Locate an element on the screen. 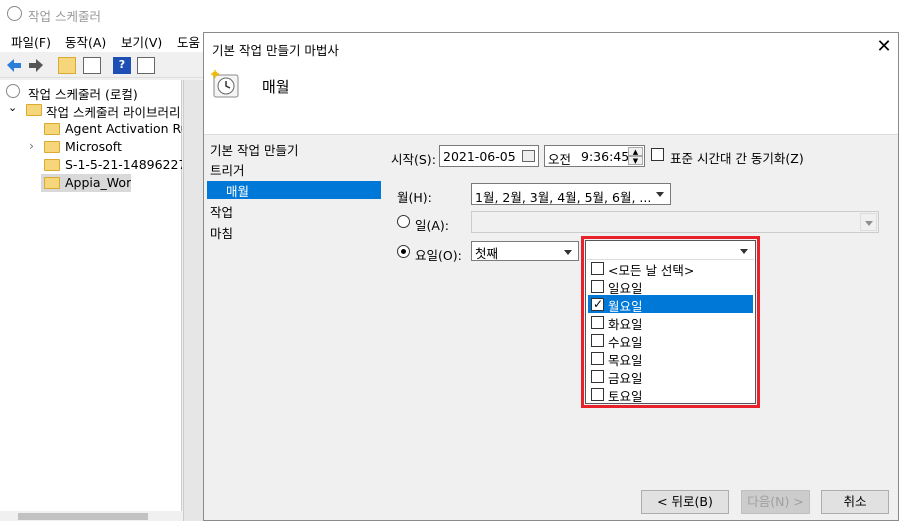 The height and width of the screenshot is (521, 899). start-time-value: 9:36:45 is located at coordinates (605, 156).